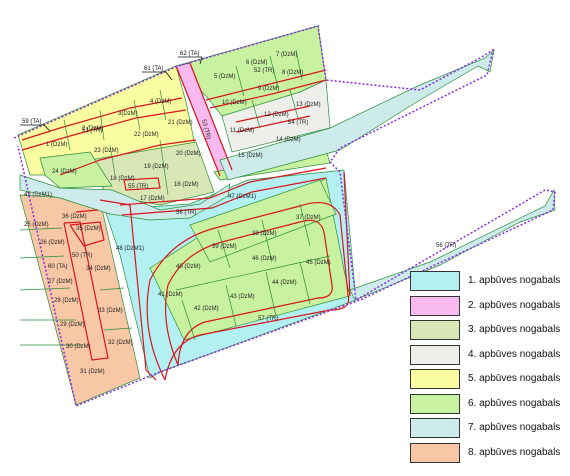 The width and height of the screenshot is (570, 476). I want to click on plot-label: 57 (TR), so click(268, 319).